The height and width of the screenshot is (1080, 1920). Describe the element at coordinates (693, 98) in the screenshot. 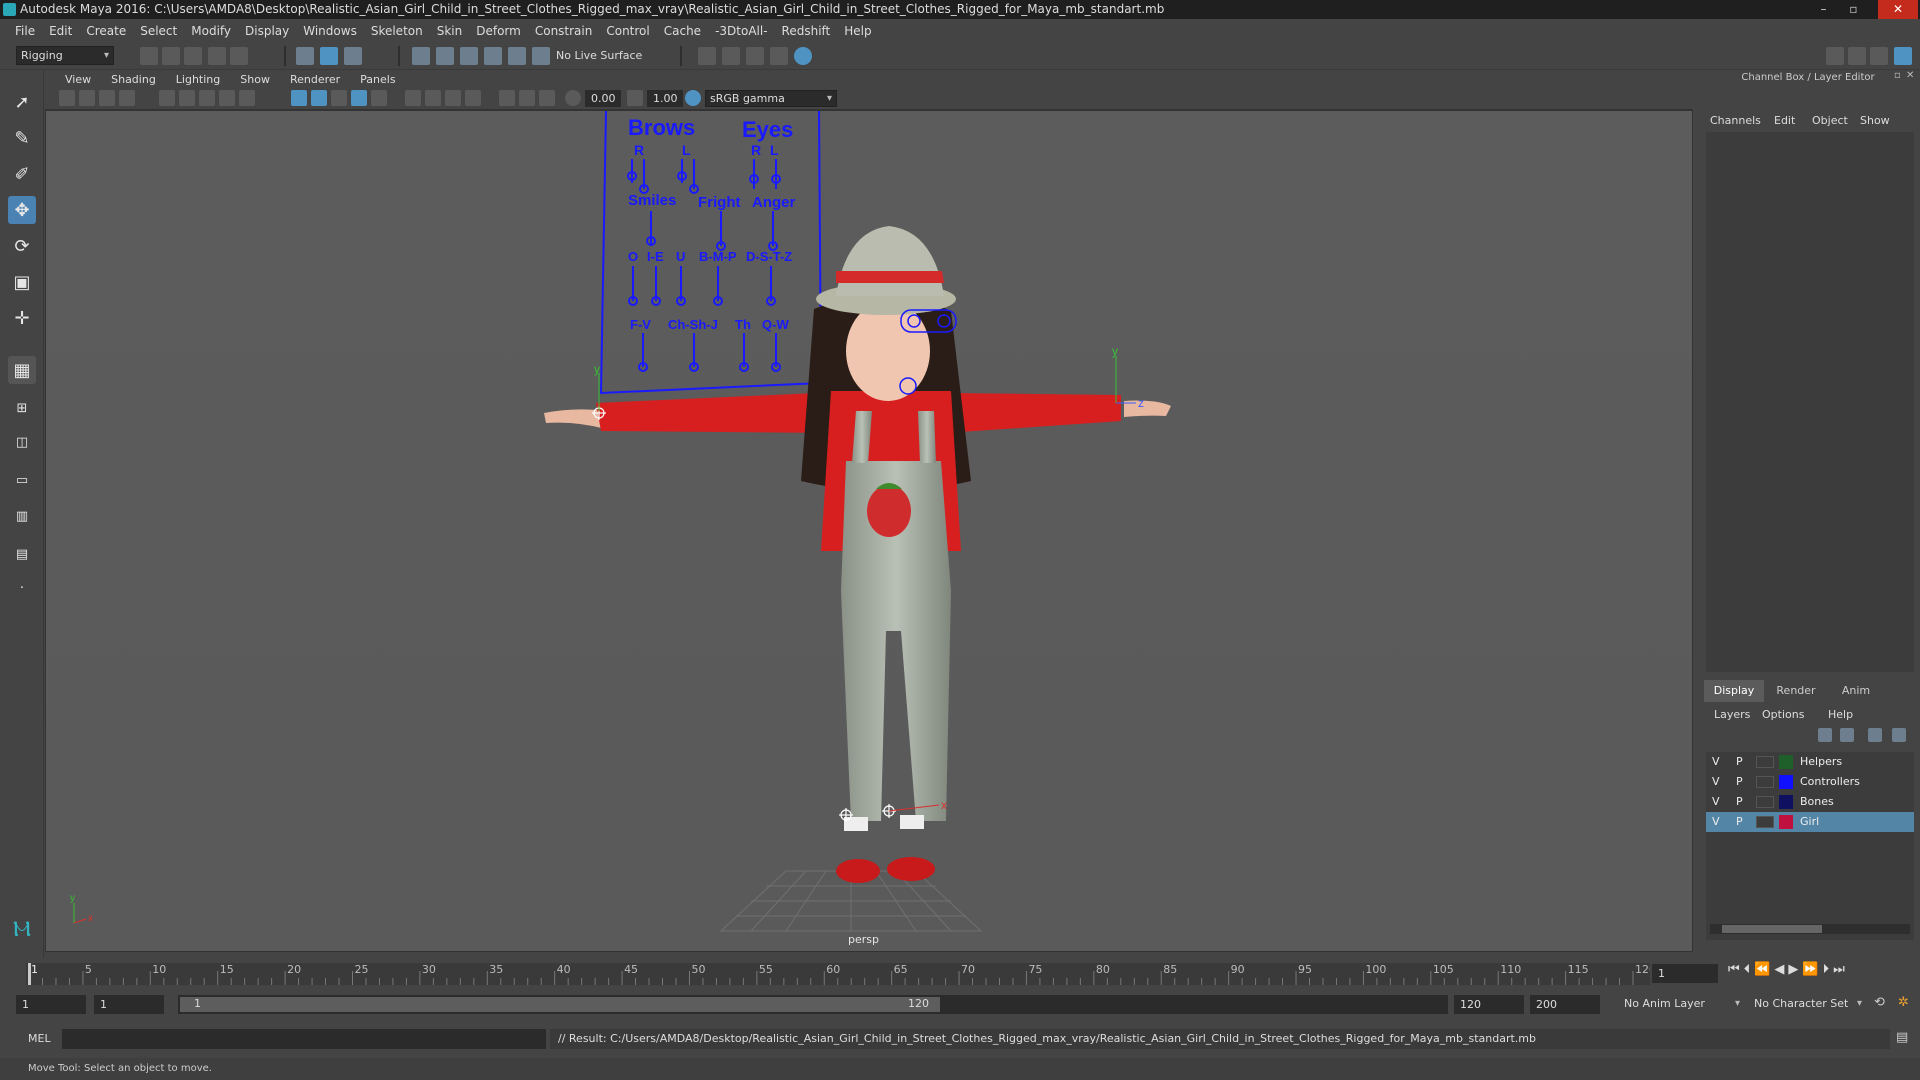

I see `color-management-icon` at that location.